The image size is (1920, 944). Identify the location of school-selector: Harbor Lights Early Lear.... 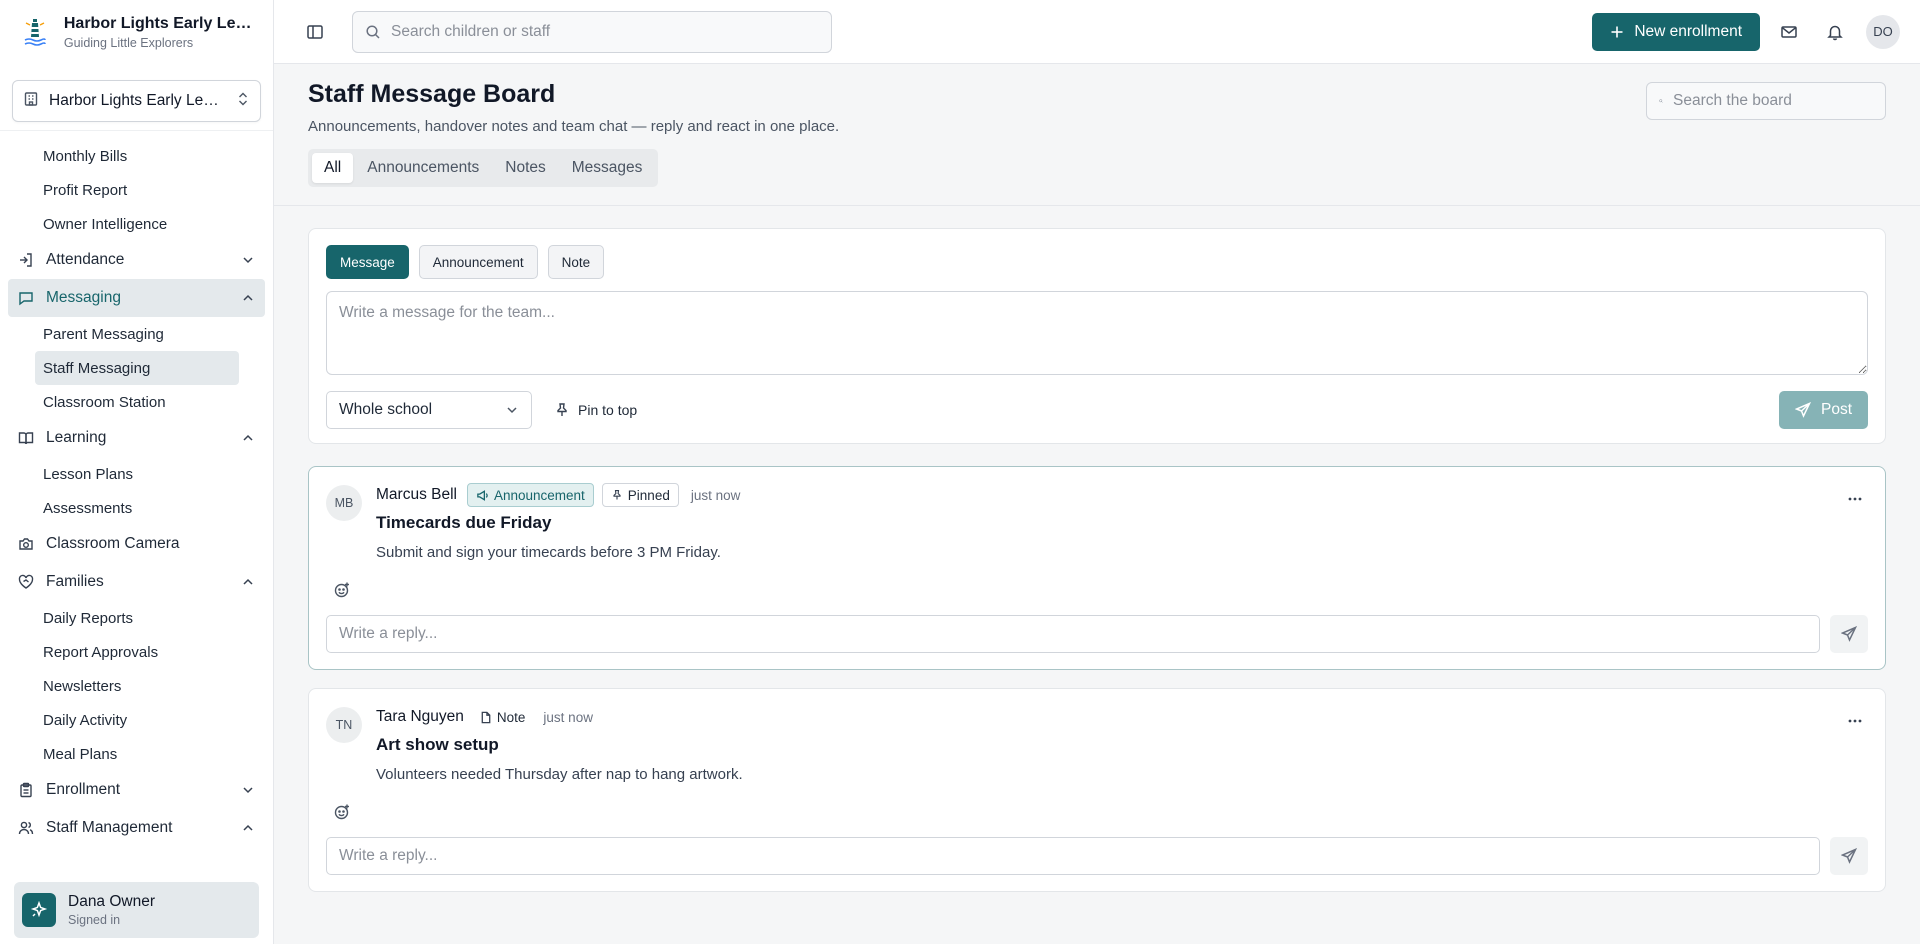
(136, 101).